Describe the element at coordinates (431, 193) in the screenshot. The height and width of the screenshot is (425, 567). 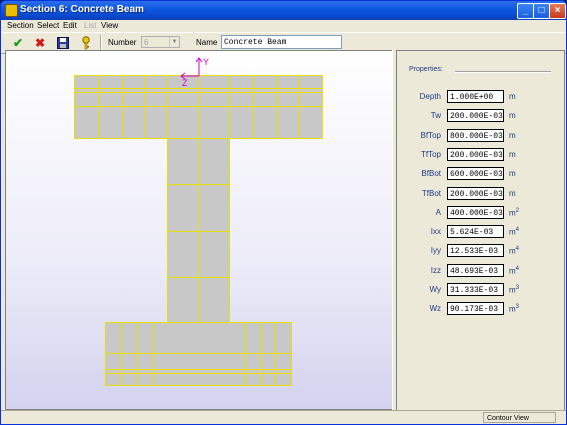
I see `property-label: TfBot` at that location.